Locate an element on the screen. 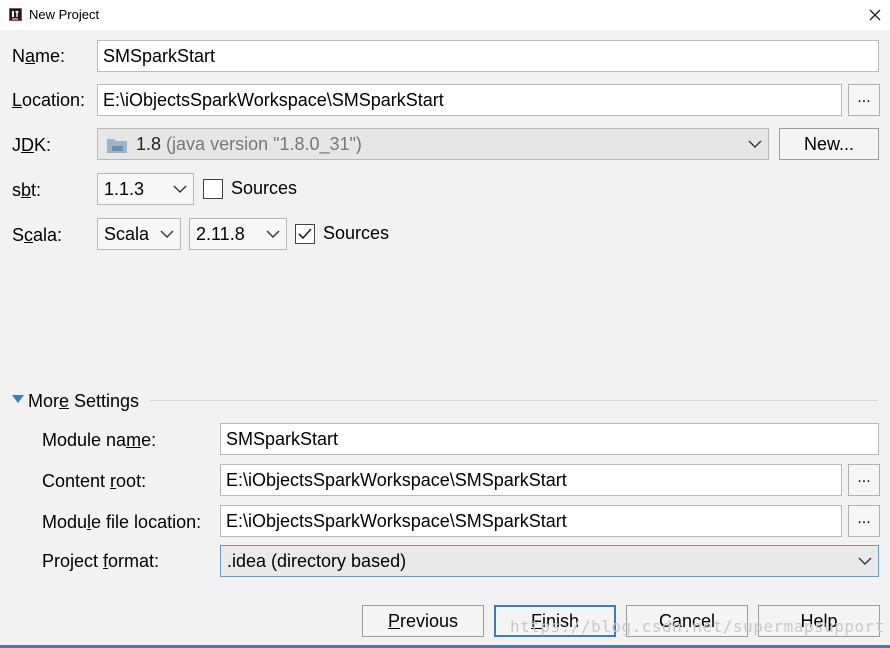 Image resolution: width=890 pixels, height=648 pixels. scala-dist-value: Scala is located at coordinates (127, 234).